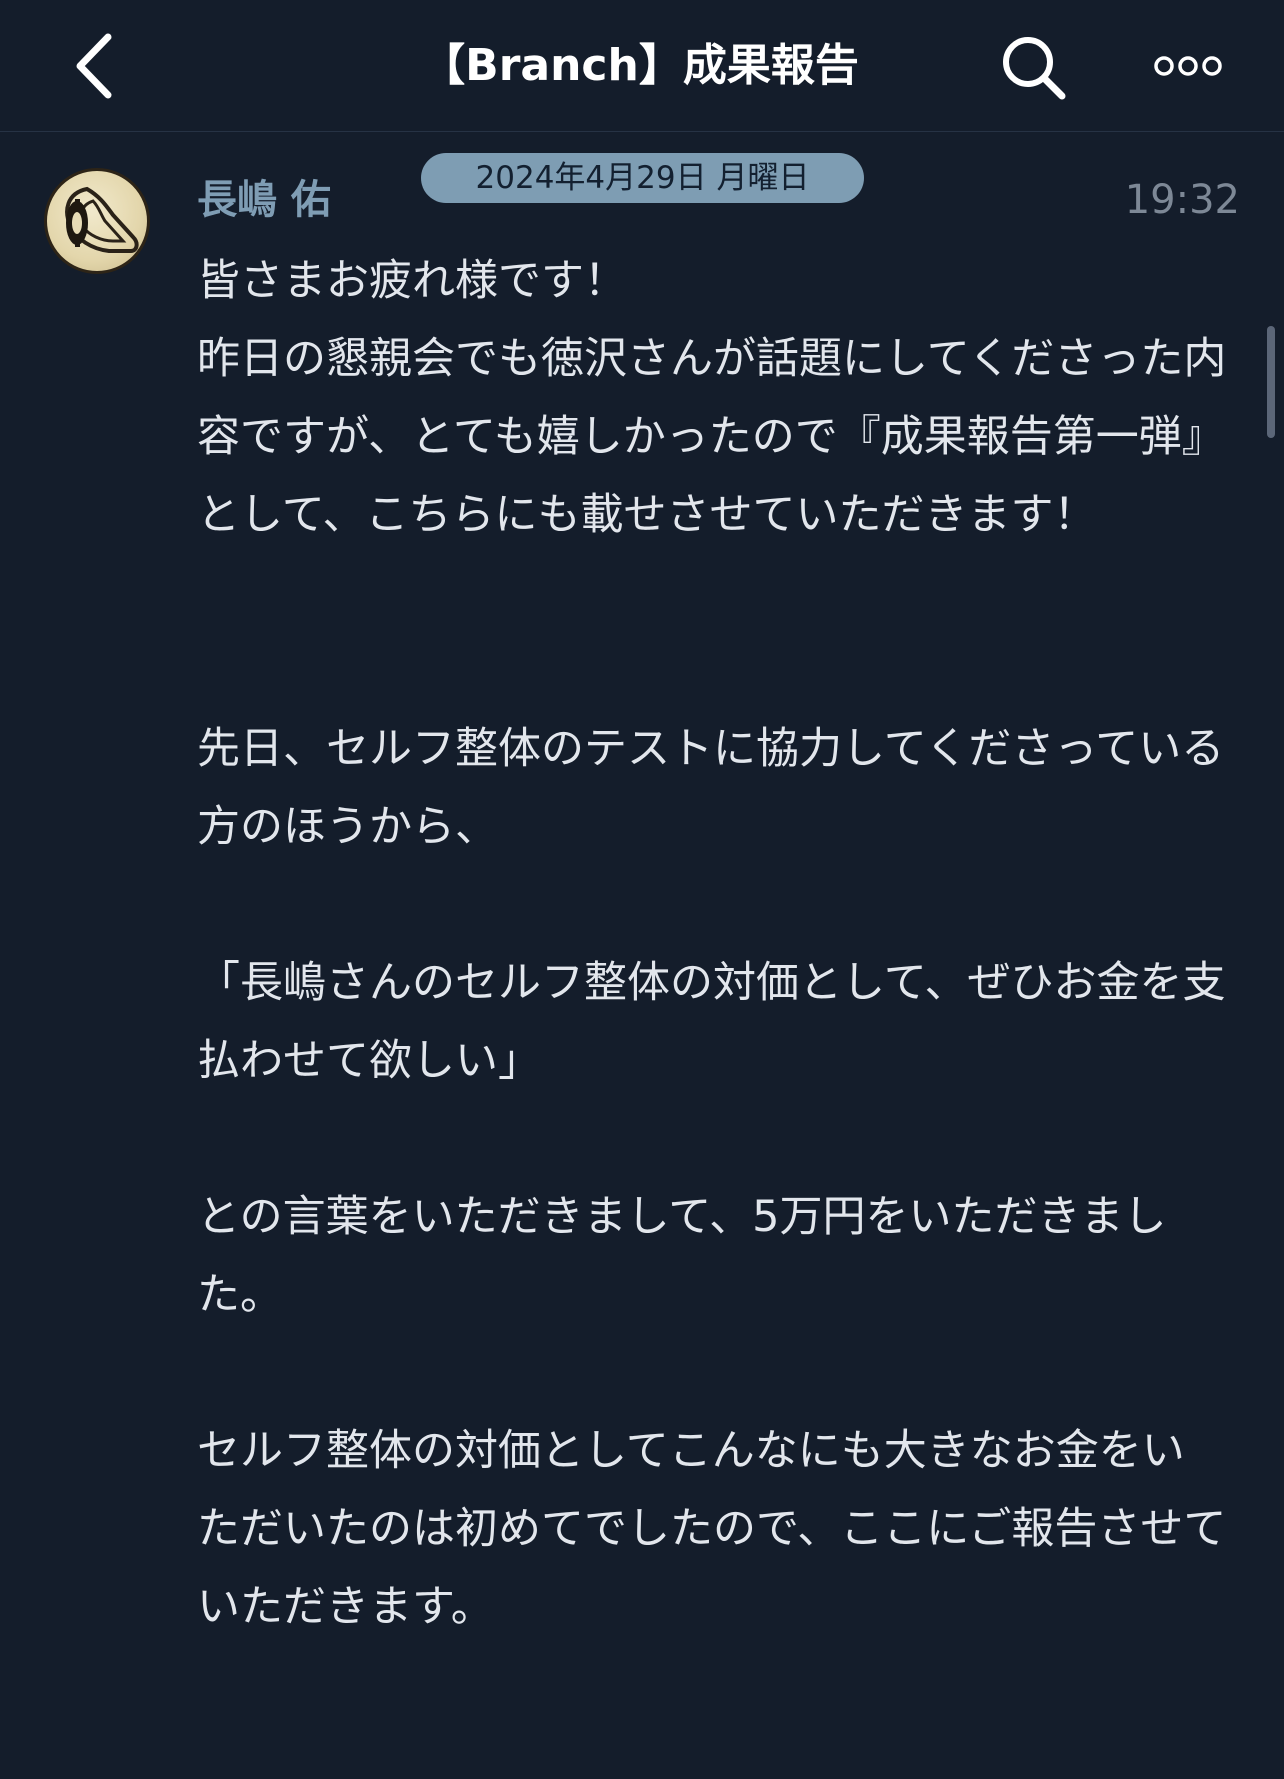  What do you see at coordinates (1182, 200) in the screenshot?
I see `message-time: 19:32` at bounding box center [1182, 200].